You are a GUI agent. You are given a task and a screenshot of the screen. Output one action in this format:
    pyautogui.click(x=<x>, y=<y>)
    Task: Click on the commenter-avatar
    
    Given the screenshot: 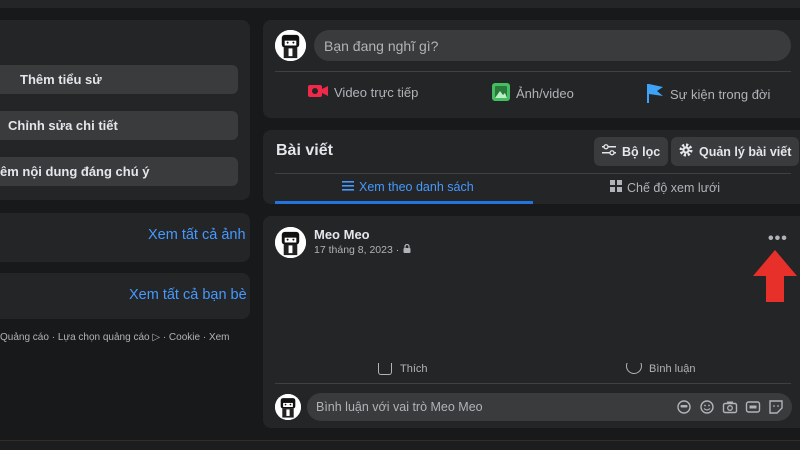 What is the action you would take?
    pyautogui.click(x=288, y=407)
    